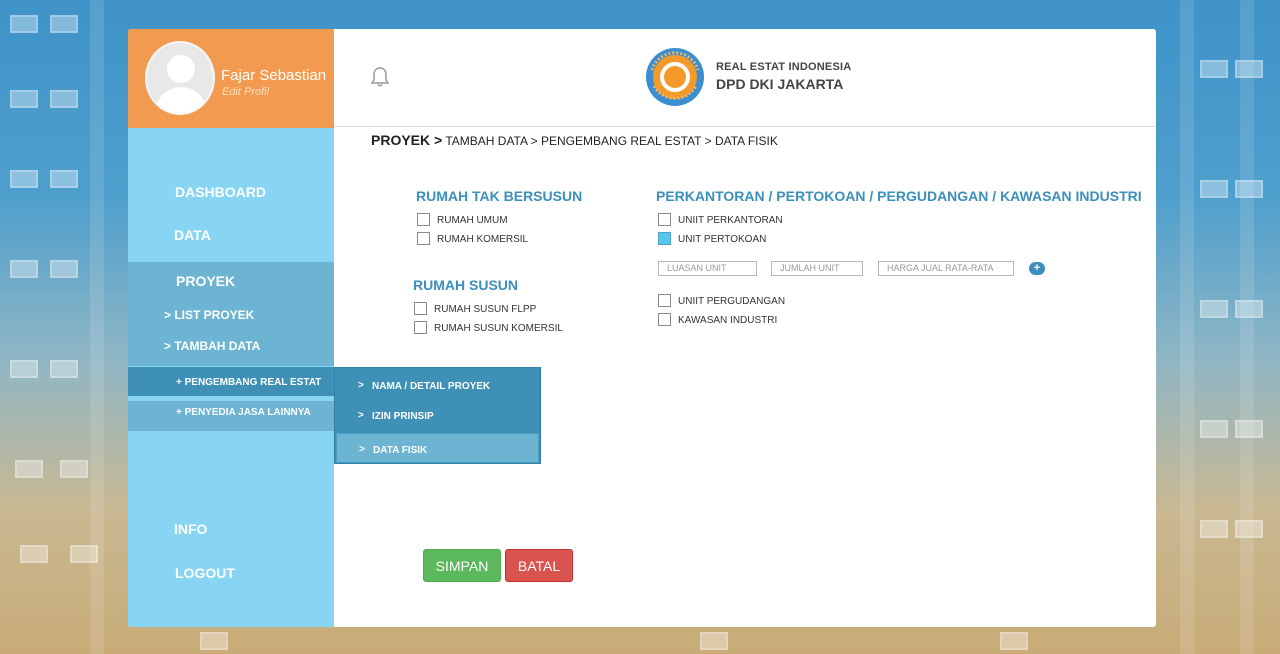  I want to click on sidebar-item-label: LOGOUT, so click(205, 573).